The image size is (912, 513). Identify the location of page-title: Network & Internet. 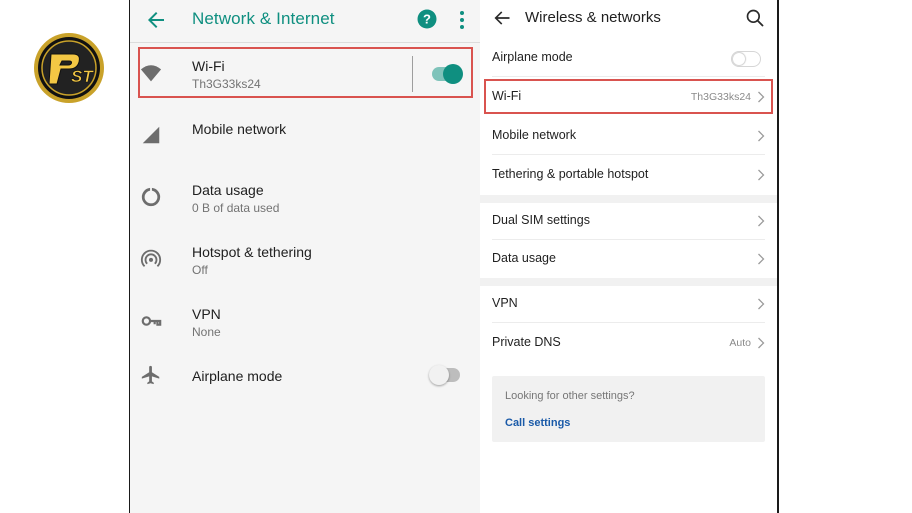
(263, 18).